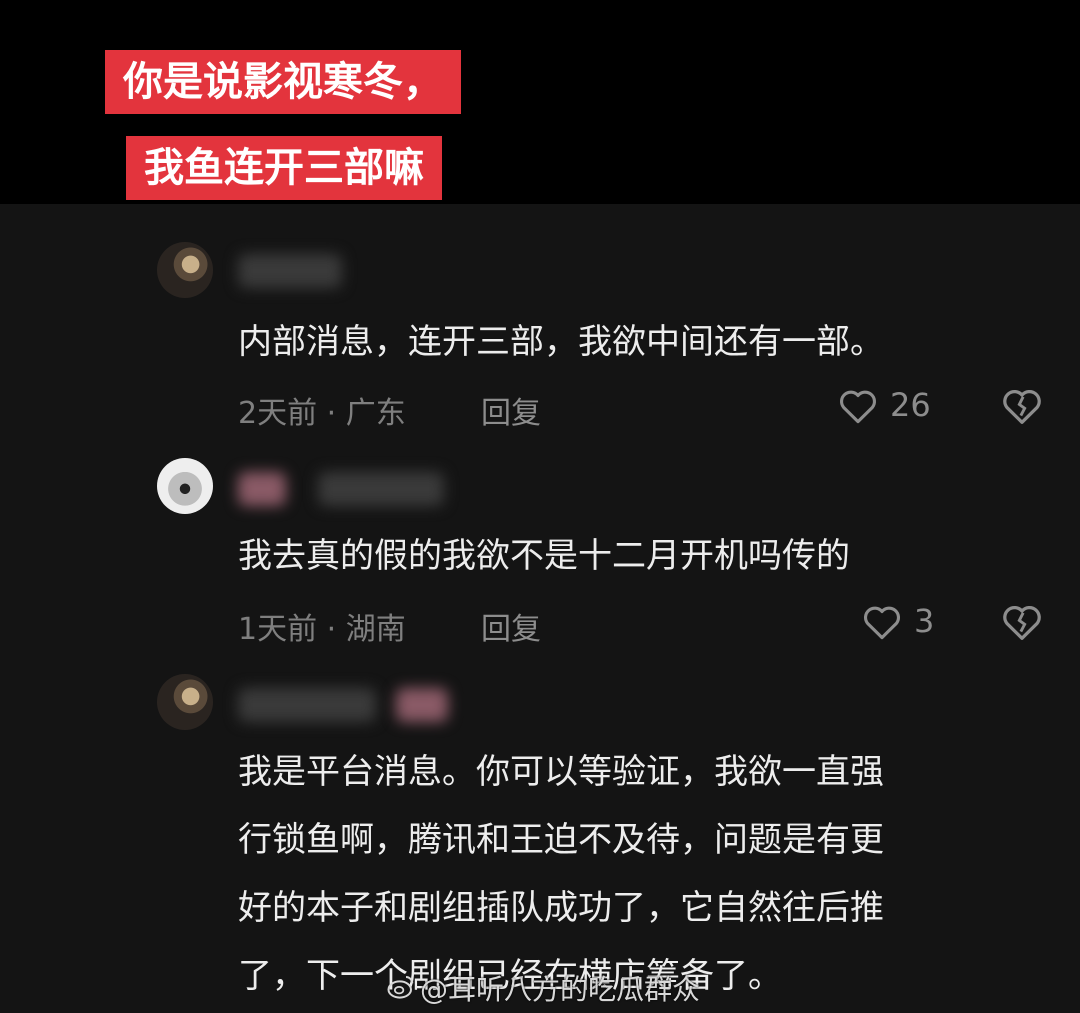 This screenshot has height=1013, width=1080. Describe the element at coordinates (910, 405) in the screenshot. I see `like-count: 26` at that location.